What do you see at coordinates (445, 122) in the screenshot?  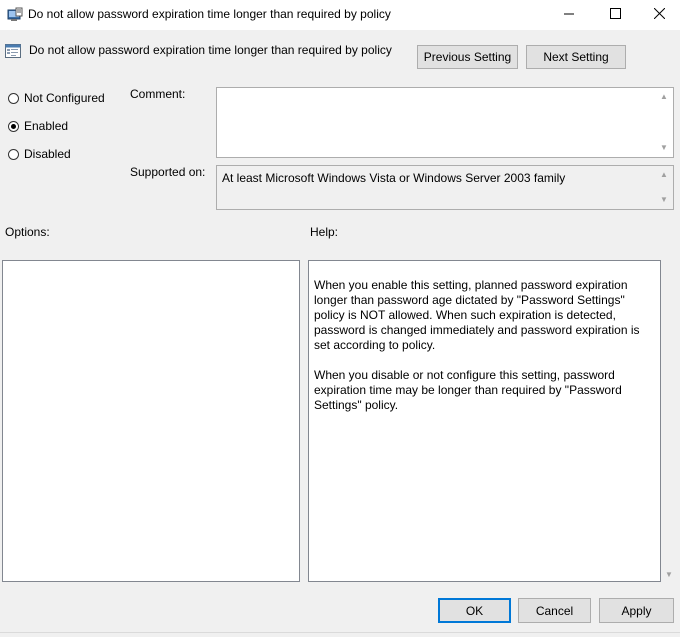 I see `comment-textarea: ▲ ▼` at bounding box center [445, 122].